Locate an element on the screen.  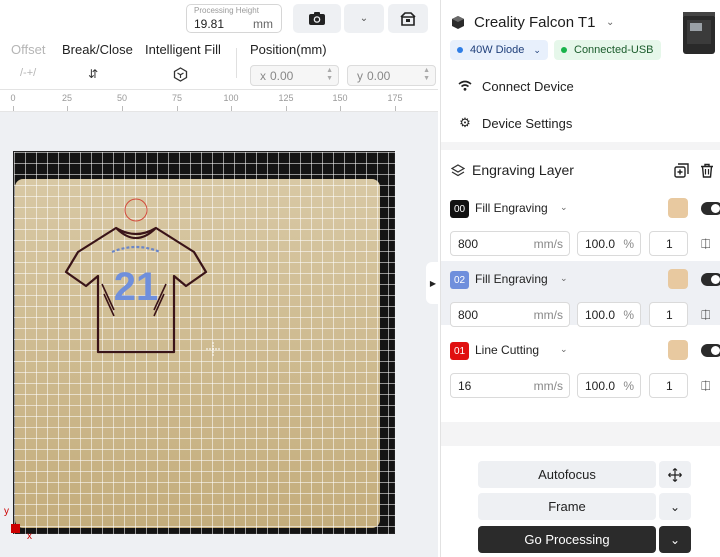
move-button is located at coordinates (675, 474).